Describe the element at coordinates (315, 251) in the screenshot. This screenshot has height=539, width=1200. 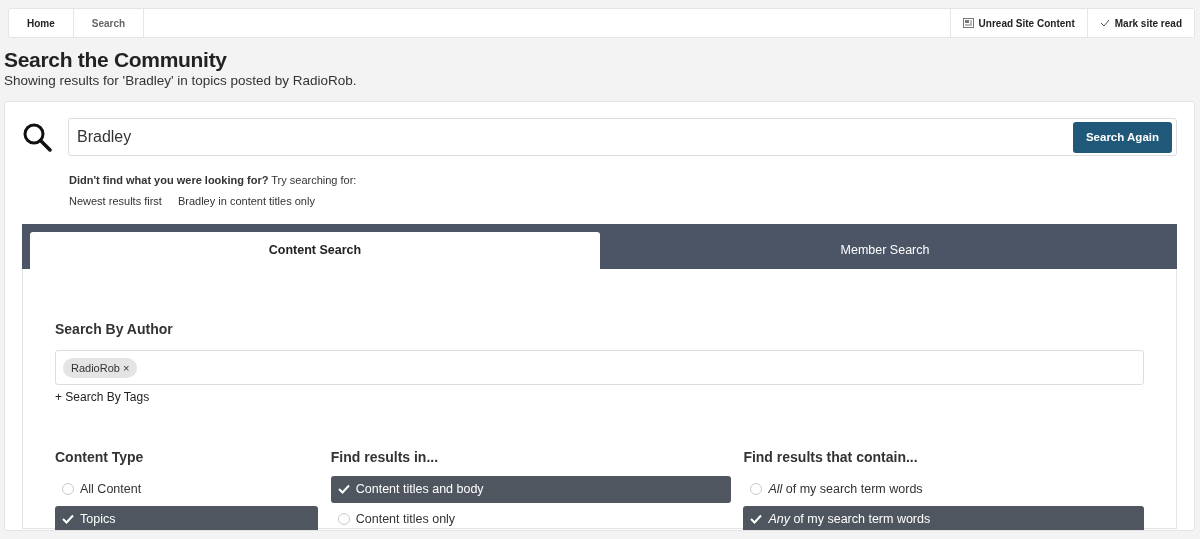
I see `search-tab: Content Search` at that location.